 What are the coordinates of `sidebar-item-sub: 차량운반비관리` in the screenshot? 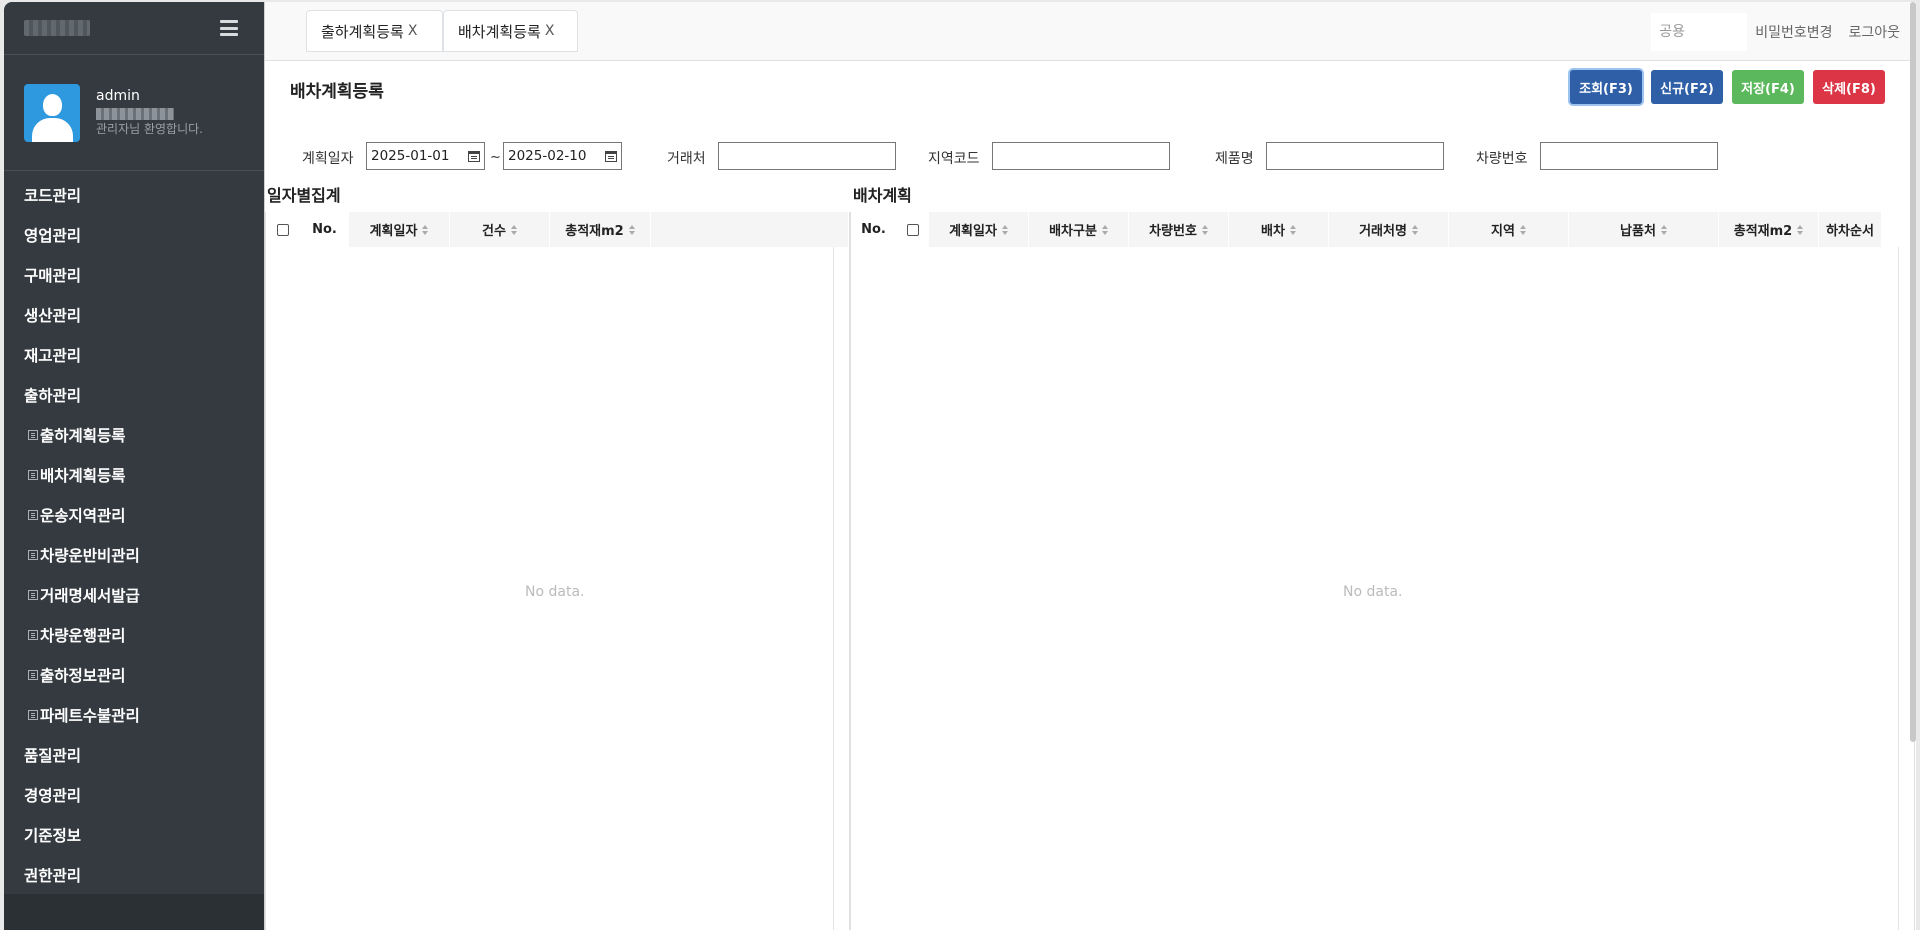 It's located at (134, 555).